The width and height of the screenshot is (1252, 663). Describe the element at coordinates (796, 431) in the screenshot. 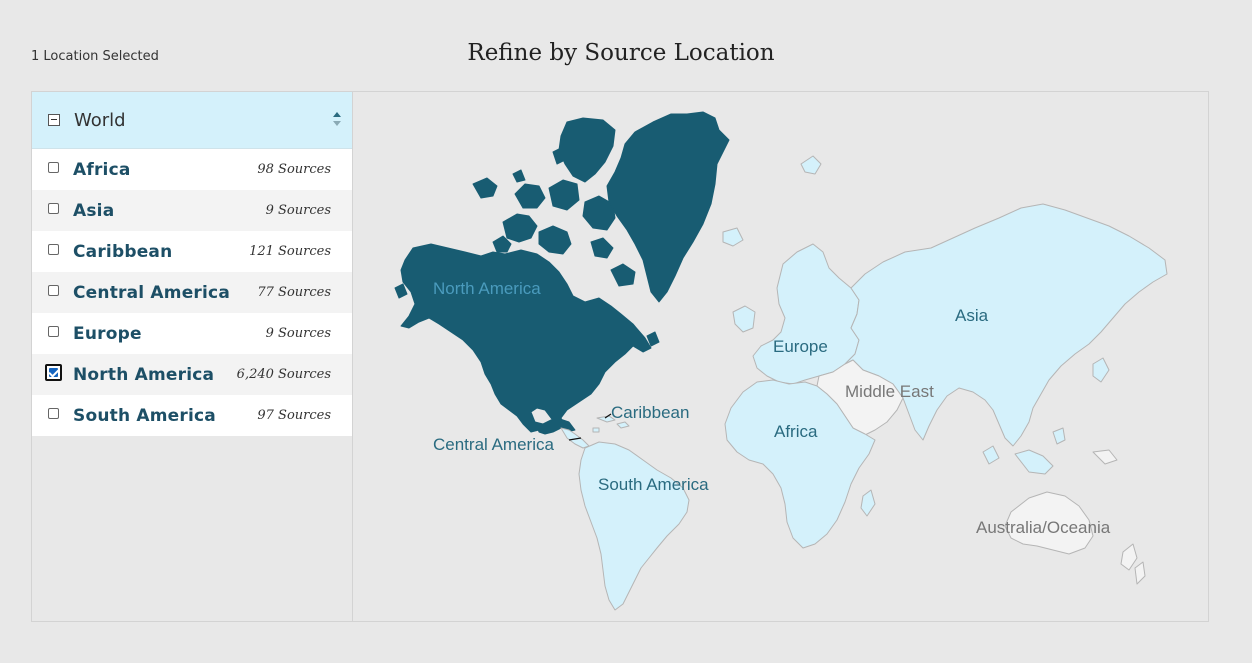

I see `map-label-africa: Africa` at that location.